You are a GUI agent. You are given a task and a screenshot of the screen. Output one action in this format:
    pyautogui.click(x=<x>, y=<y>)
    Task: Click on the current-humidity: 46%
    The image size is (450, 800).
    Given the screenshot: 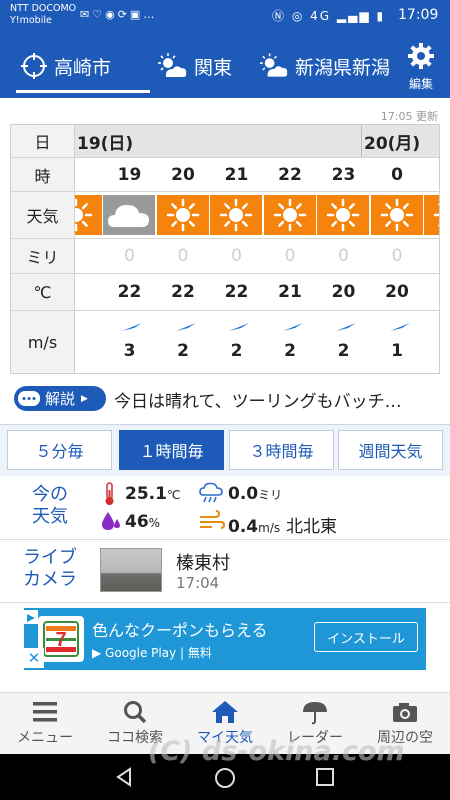 What is the action you would take?
    pyautogui.click(x=142, y=522)
    